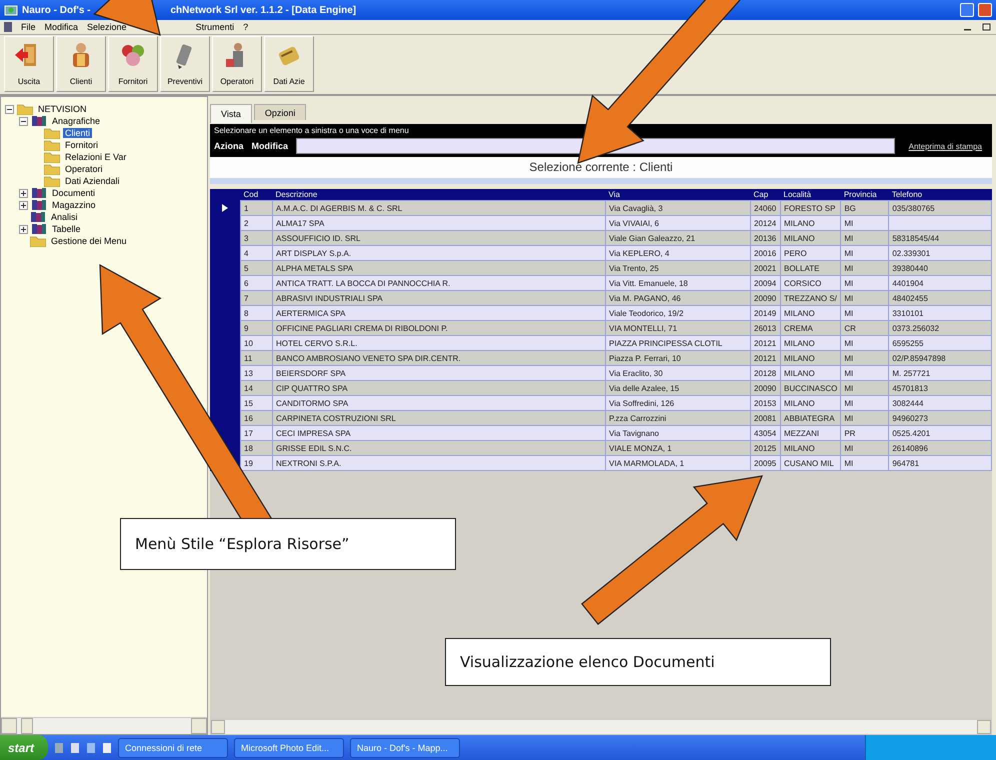 This screenshot has height=760, width=996. I want to click on table-cell: TREZZANO S/, so click(810, 298).